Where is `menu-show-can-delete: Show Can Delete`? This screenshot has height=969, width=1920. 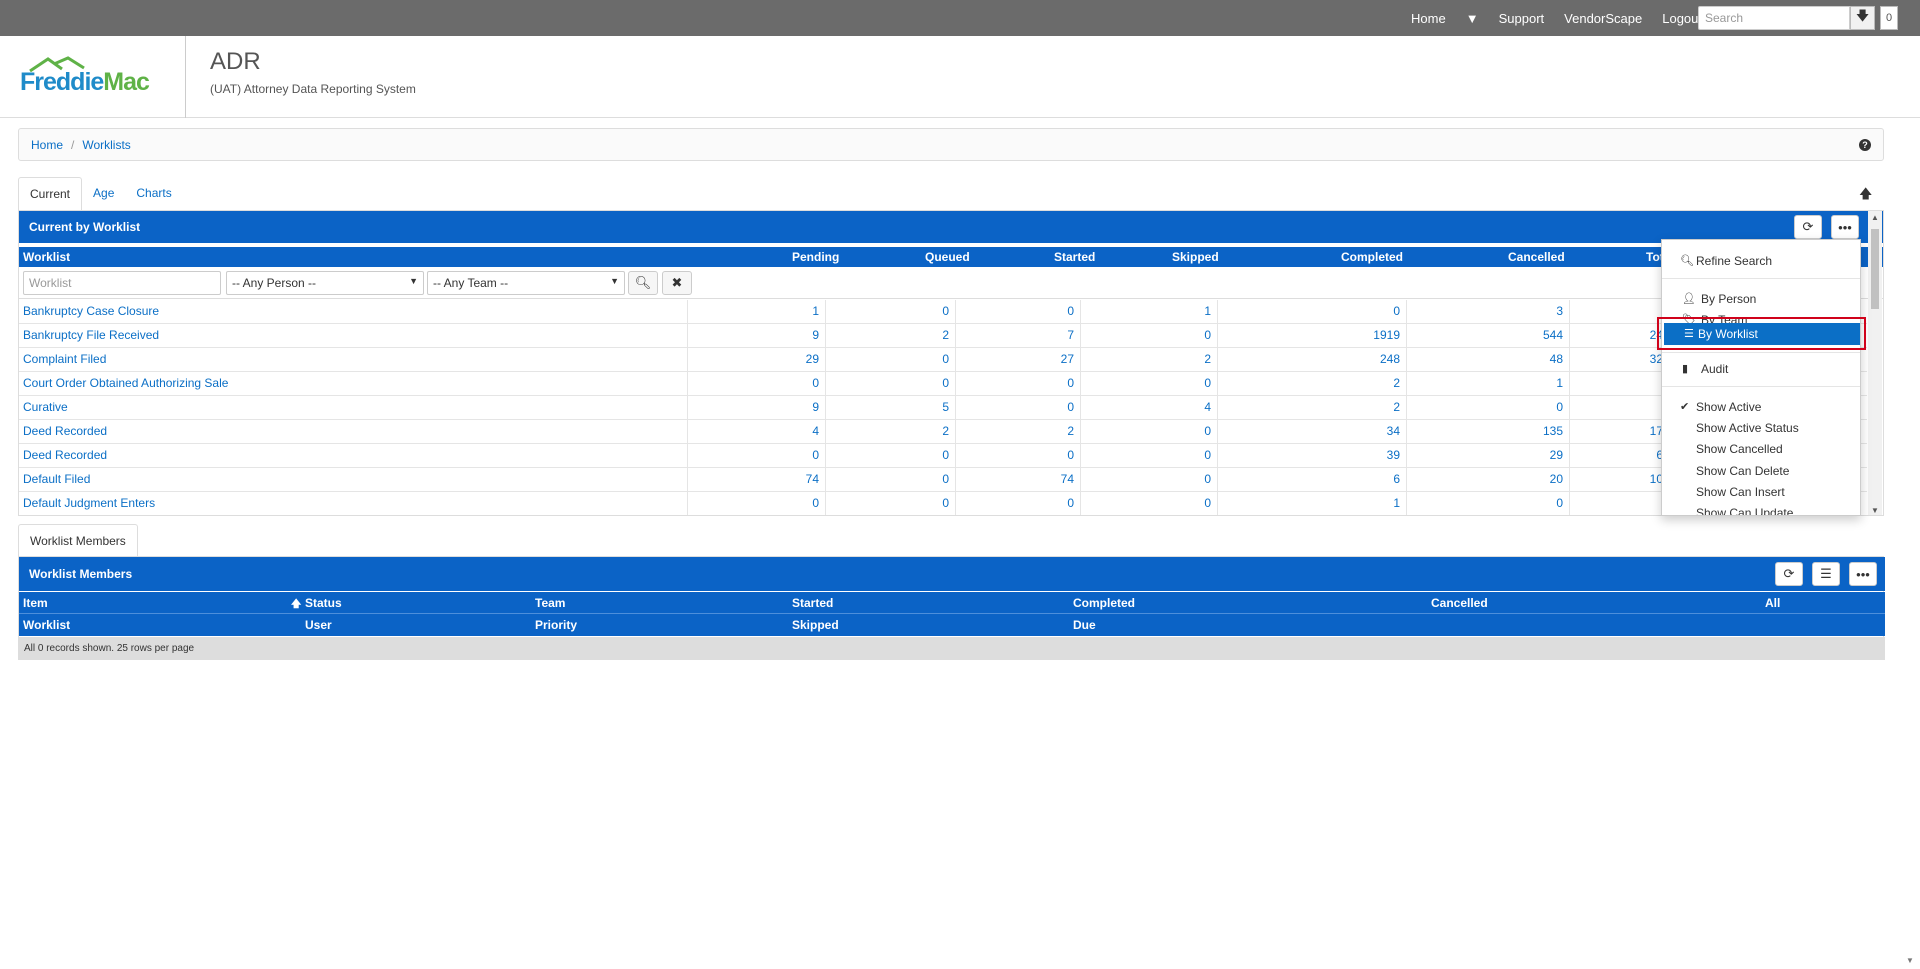 menu-show-can-delete: Show Can Delete is located at coordinates (1761, 471).